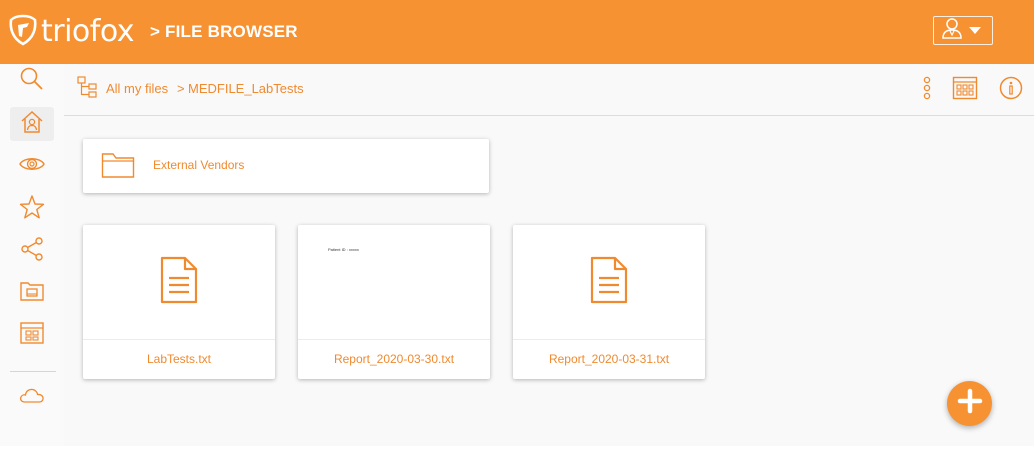  I want to click on dashboard-icon, so click(32, 335).